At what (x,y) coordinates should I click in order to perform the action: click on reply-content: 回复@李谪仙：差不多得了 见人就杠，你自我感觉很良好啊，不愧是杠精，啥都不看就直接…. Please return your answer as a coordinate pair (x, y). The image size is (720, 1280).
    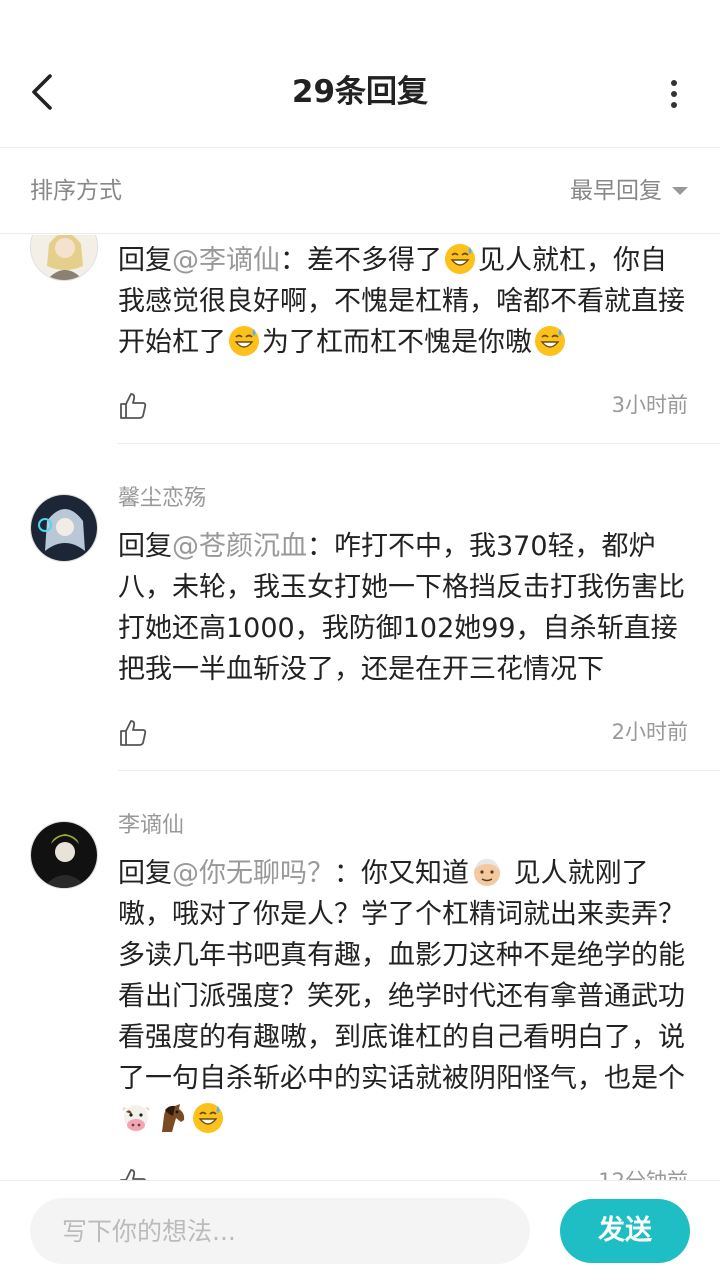
    Looking at the image, I should click on (401, 301).